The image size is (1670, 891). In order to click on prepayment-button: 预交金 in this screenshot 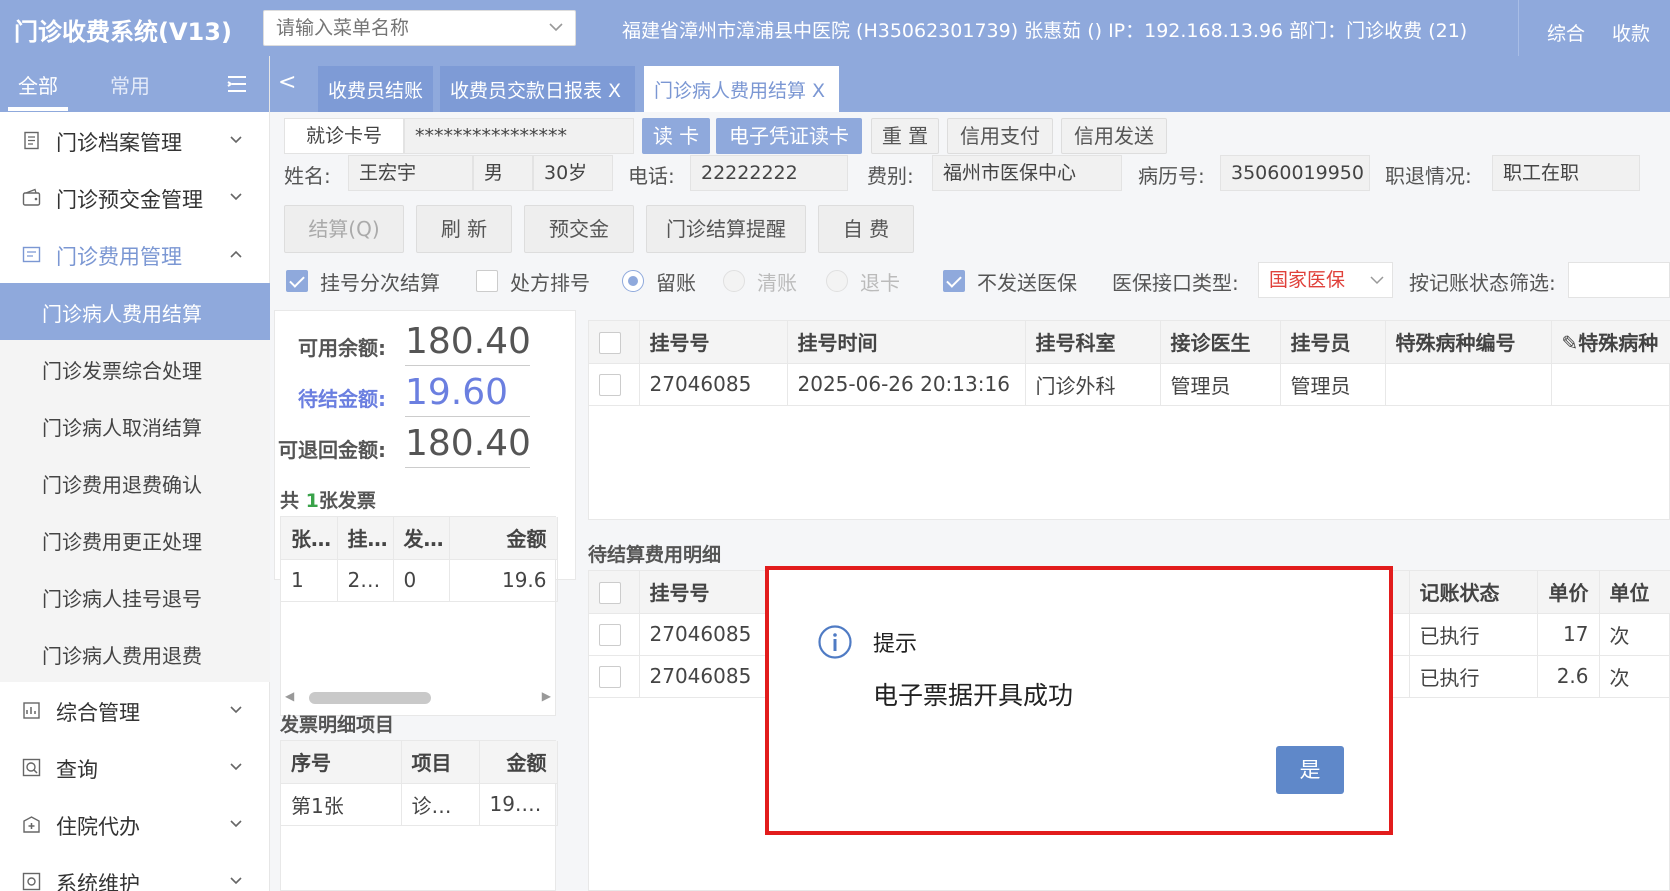, I will do `click(579, 229)`.